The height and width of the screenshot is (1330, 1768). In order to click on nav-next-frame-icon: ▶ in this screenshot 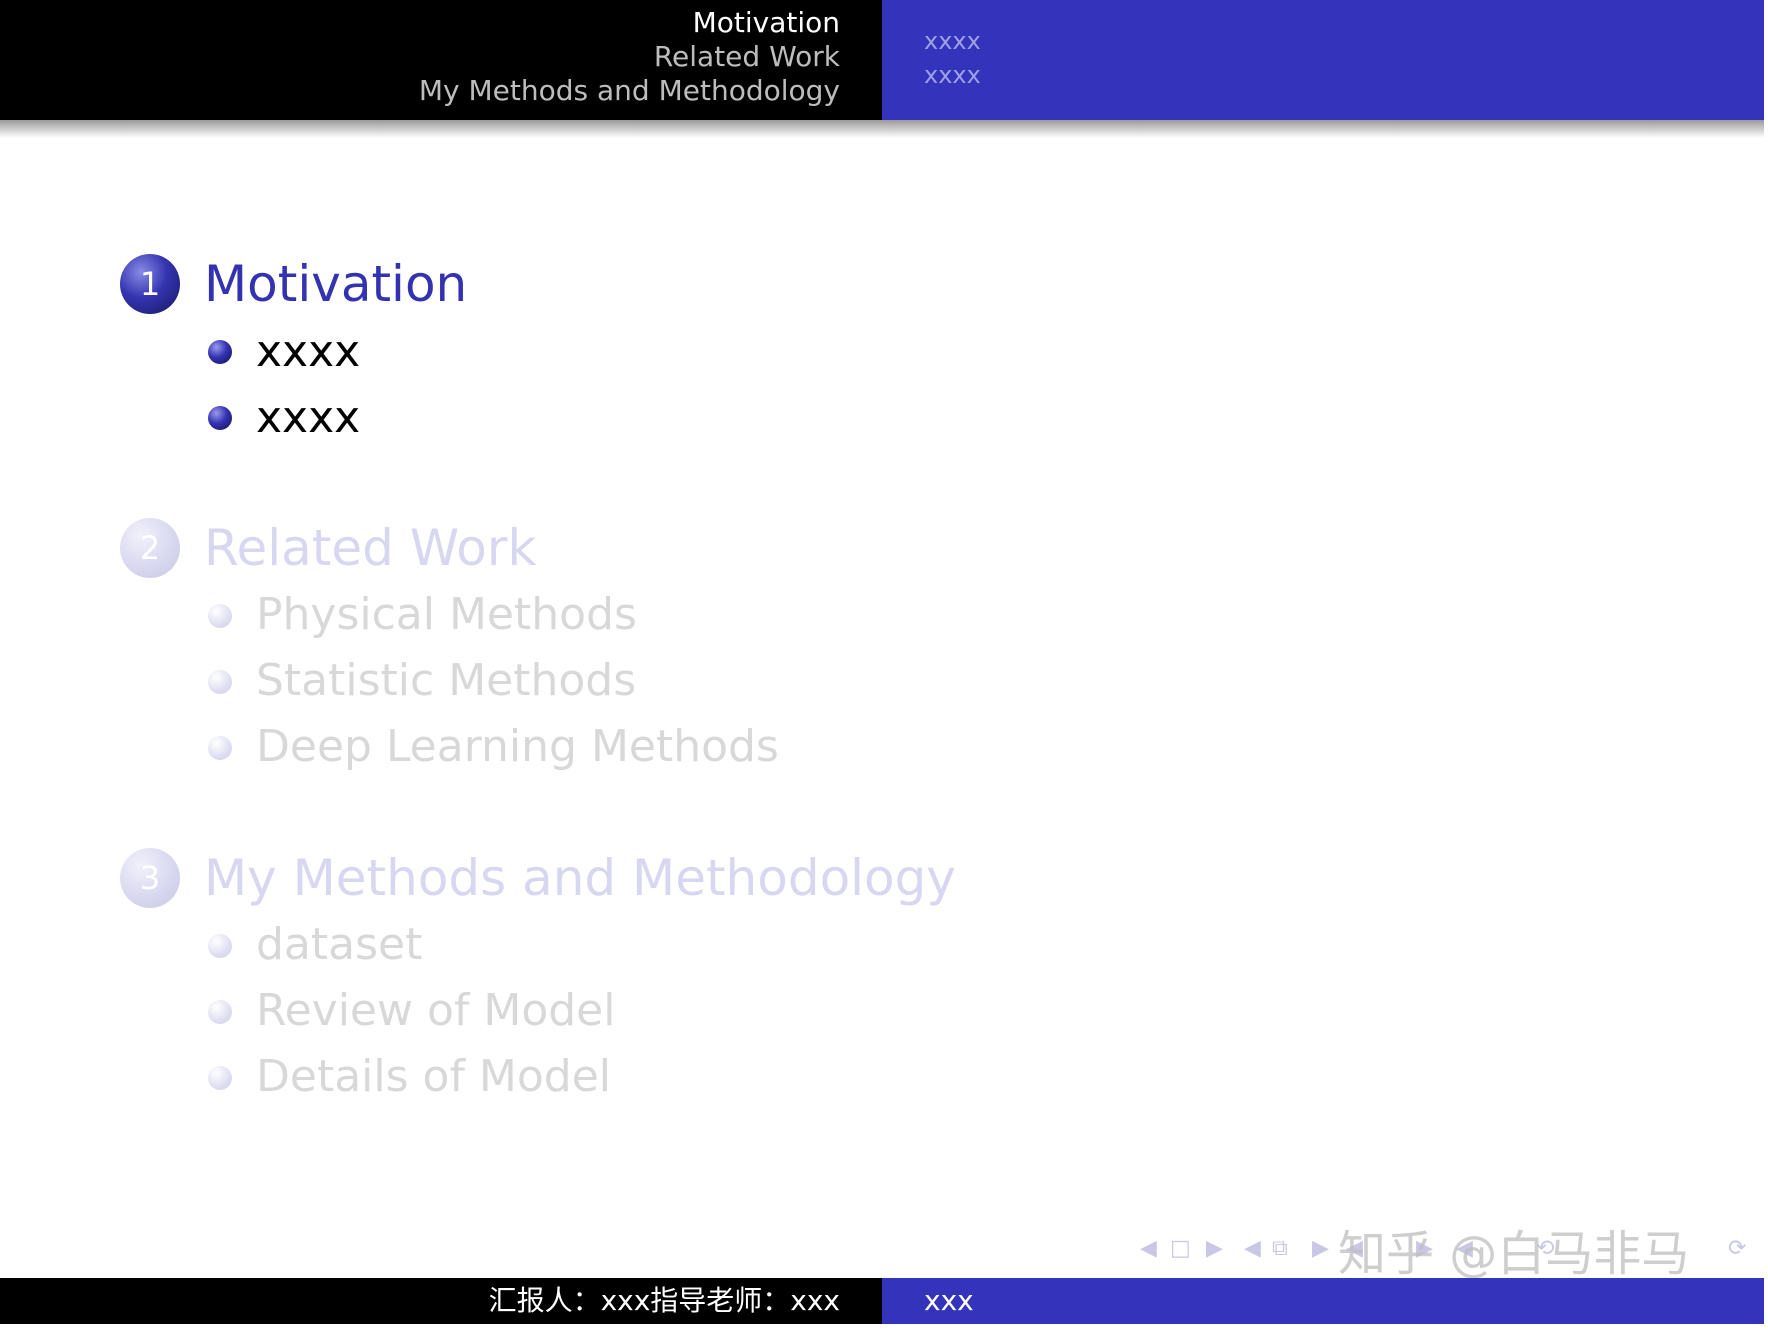, I will do `click(1214, 1248)`.